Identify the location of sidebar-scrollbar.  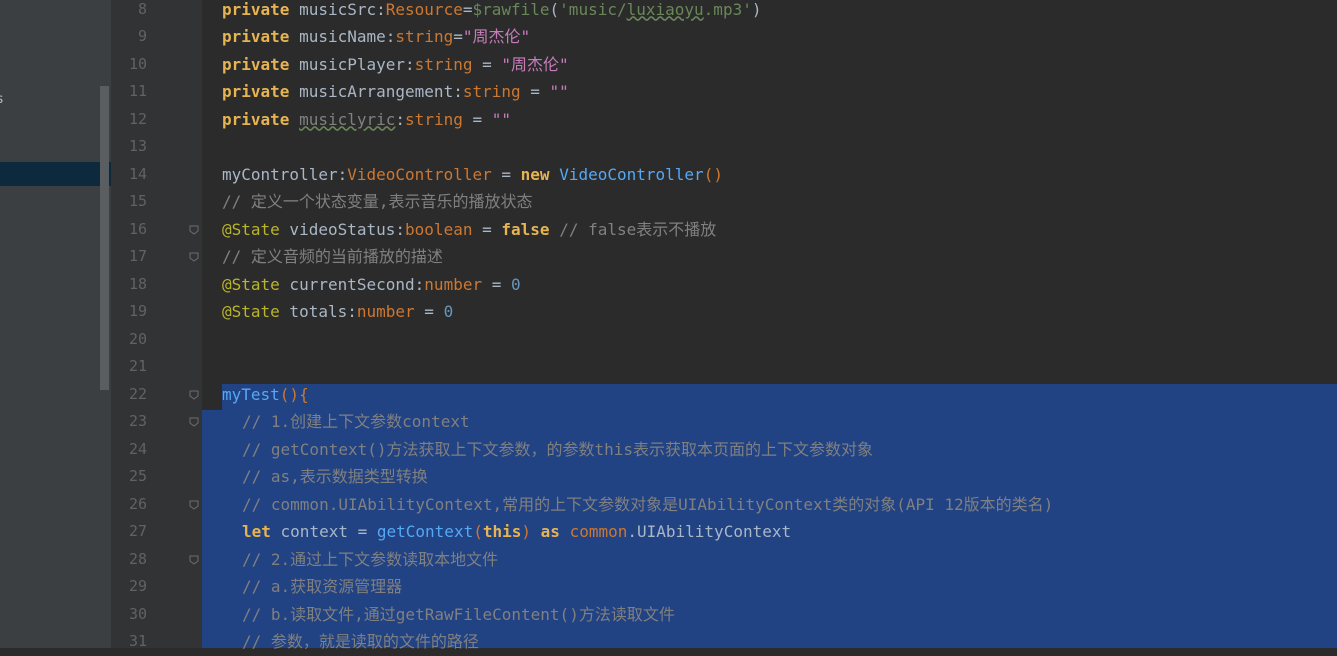
(104, 238).